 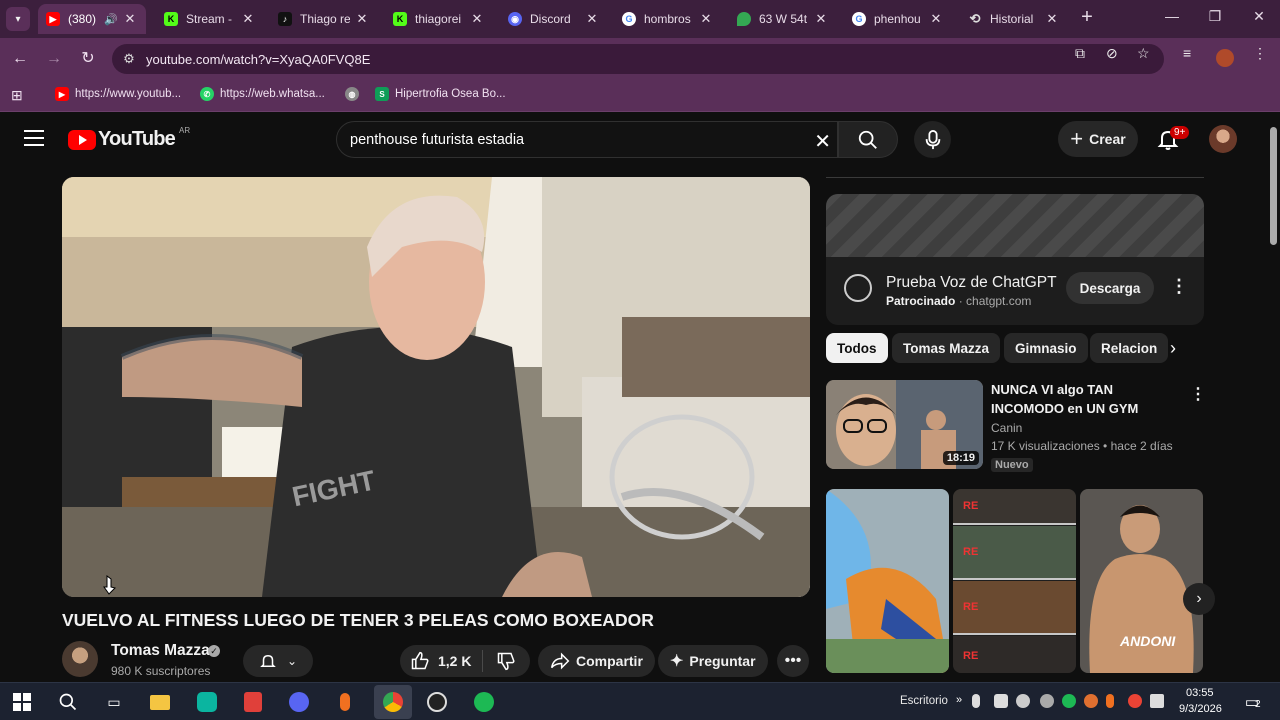 I want to click on chrome-tray-icon, so click(x=1135, y=701).